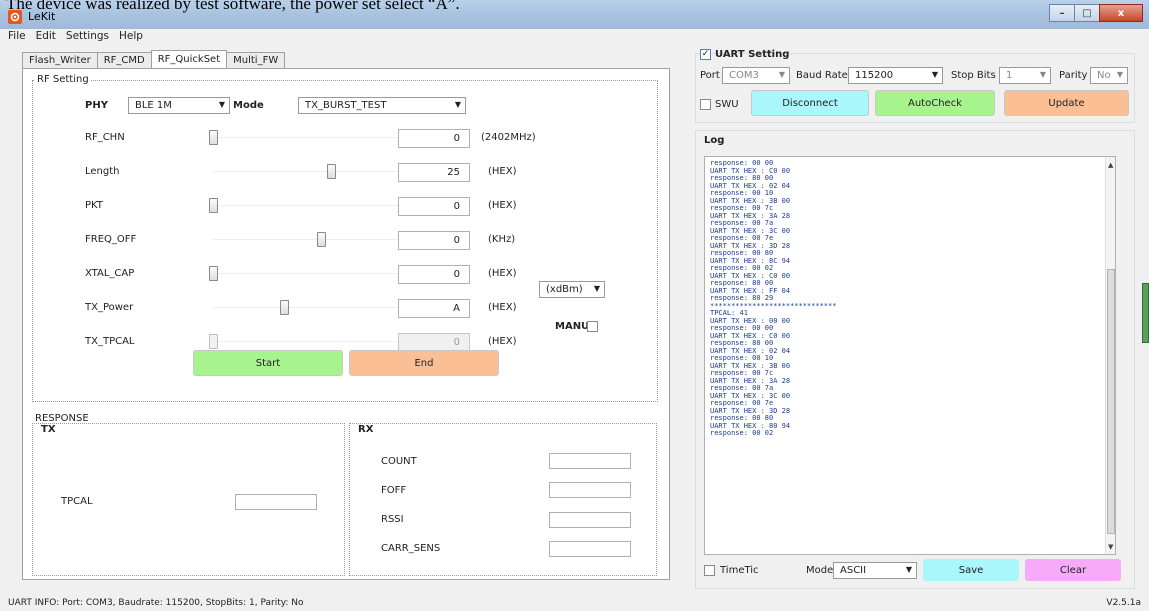 The width and height of the screenshot is (1149, 611). I want to click on power-unit-value: (xdBm), so click(564, 289).